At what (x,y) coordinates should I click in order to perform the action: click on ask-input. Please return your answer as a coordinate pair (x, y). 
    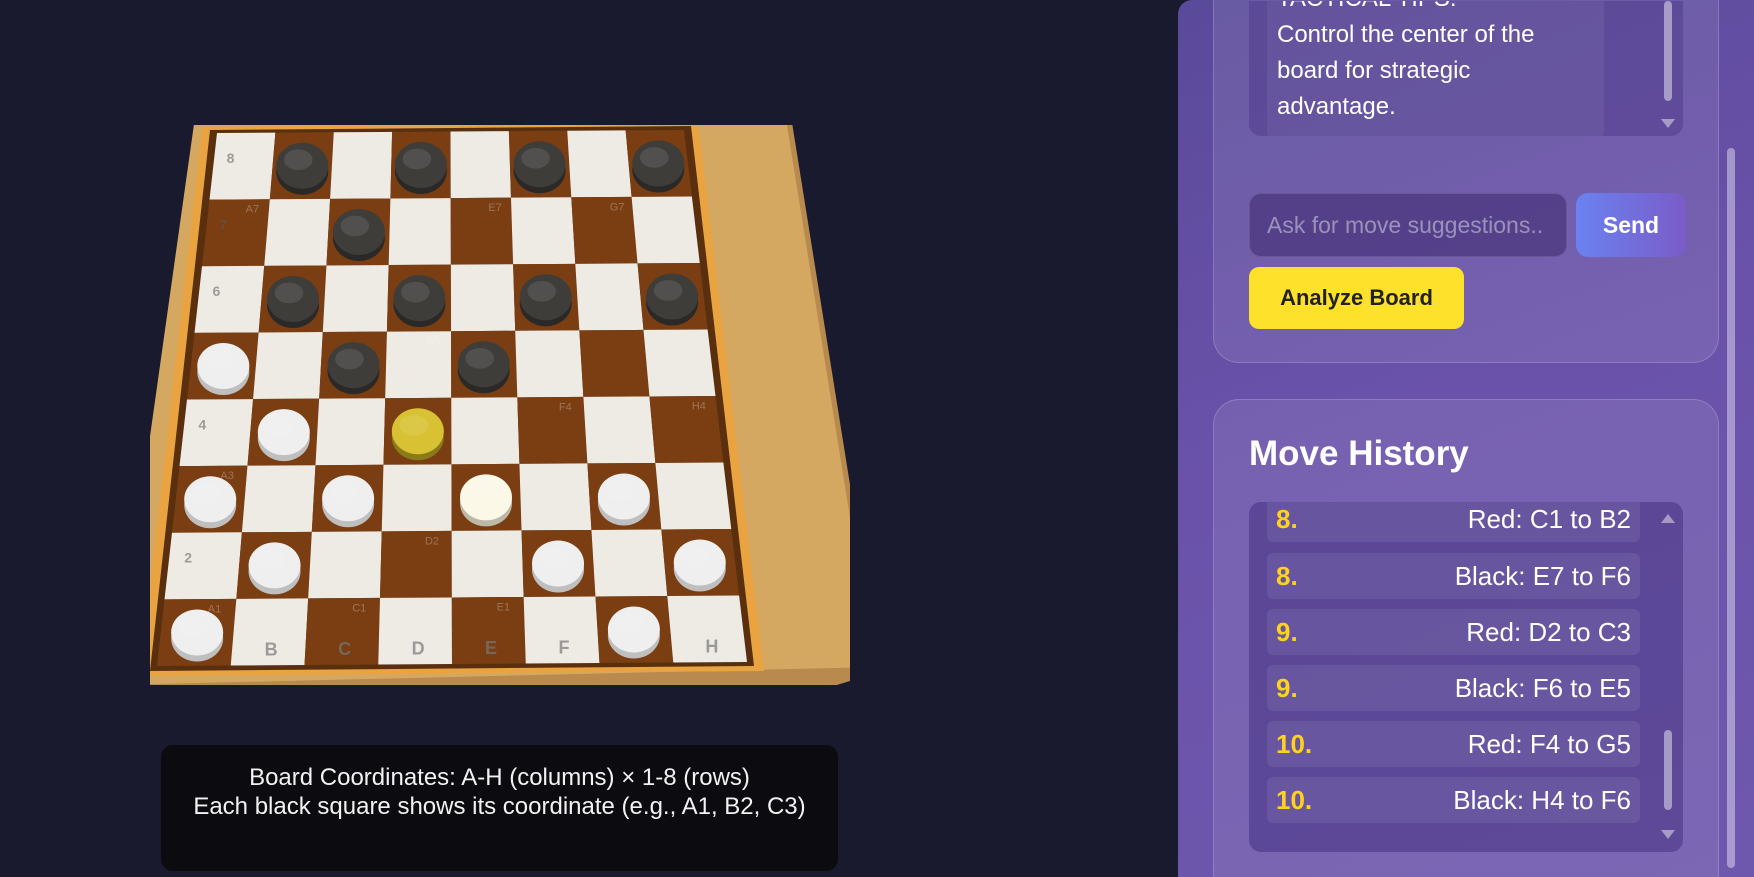
    Looking at the image, I should click on (1408, 225).